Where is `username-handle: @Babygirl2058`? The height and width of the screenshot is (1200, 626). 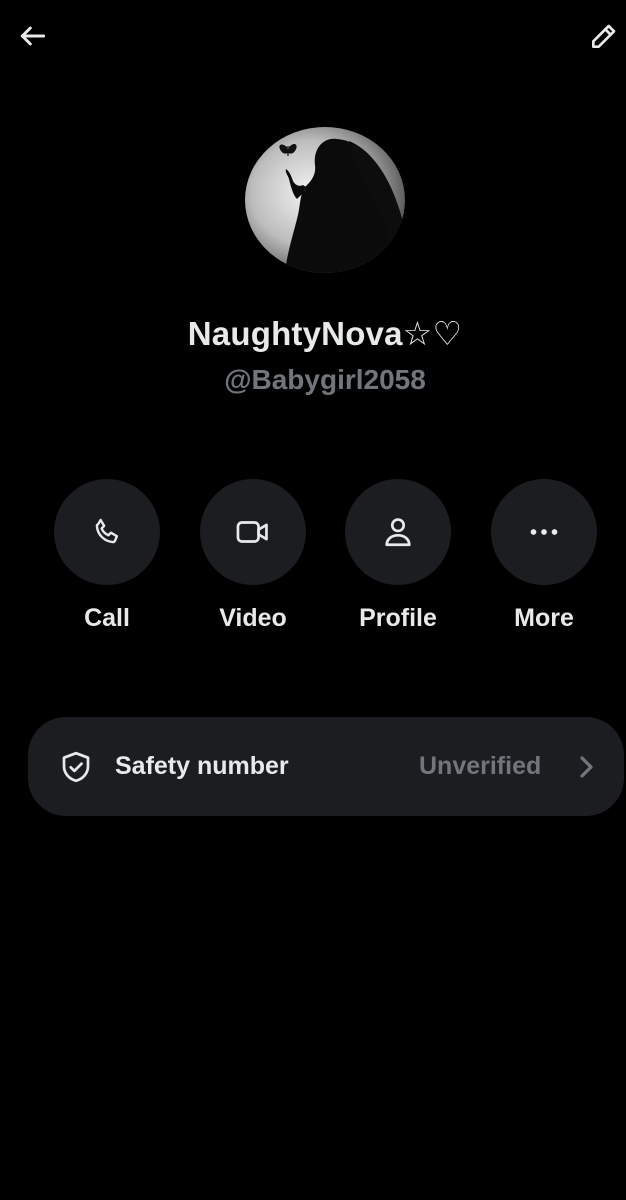 username-handle: @Babygirl2058 is located at coordinates (325, 379).